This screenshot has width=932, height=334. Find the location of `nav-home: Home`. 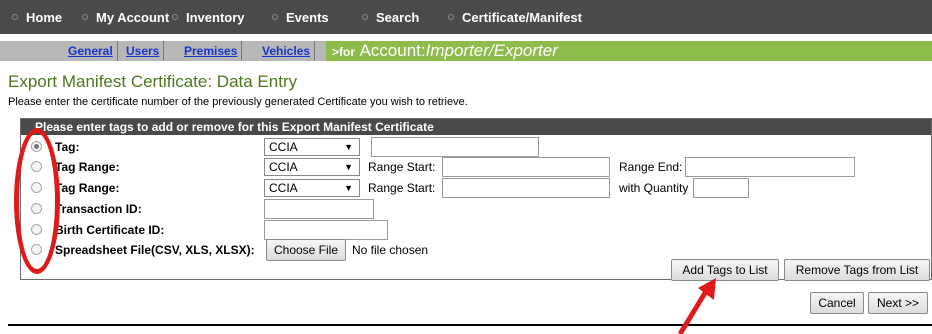

nav-home: Home is located at coordinates (37, 17).